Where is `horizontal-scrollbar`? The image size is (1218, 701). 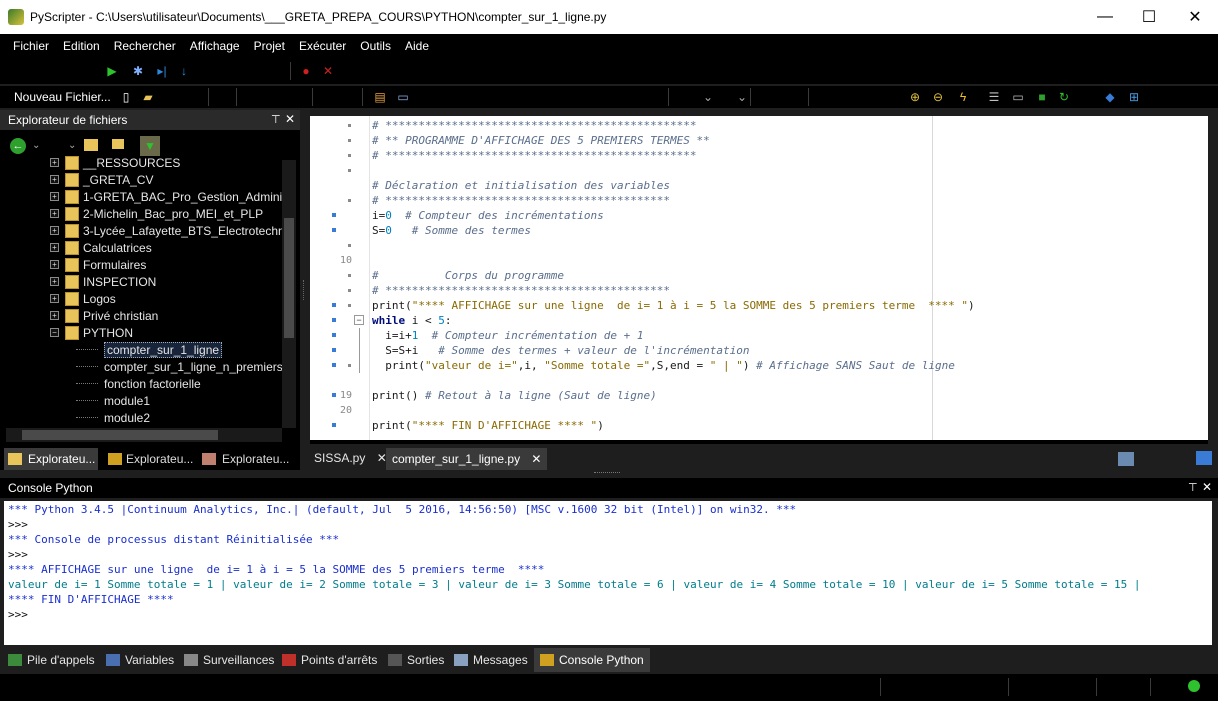
horizontal-scrollbar is located at coordinates (144, 435).